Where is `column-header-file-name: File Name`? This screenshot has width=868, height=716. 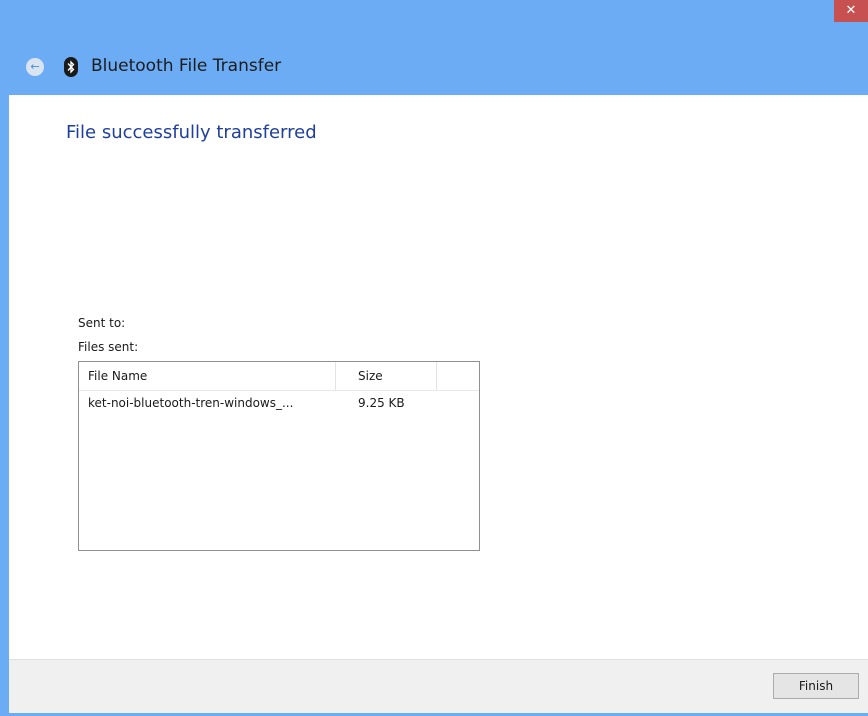 column-header-file-name: File Name is located at coordinates (117, 376).